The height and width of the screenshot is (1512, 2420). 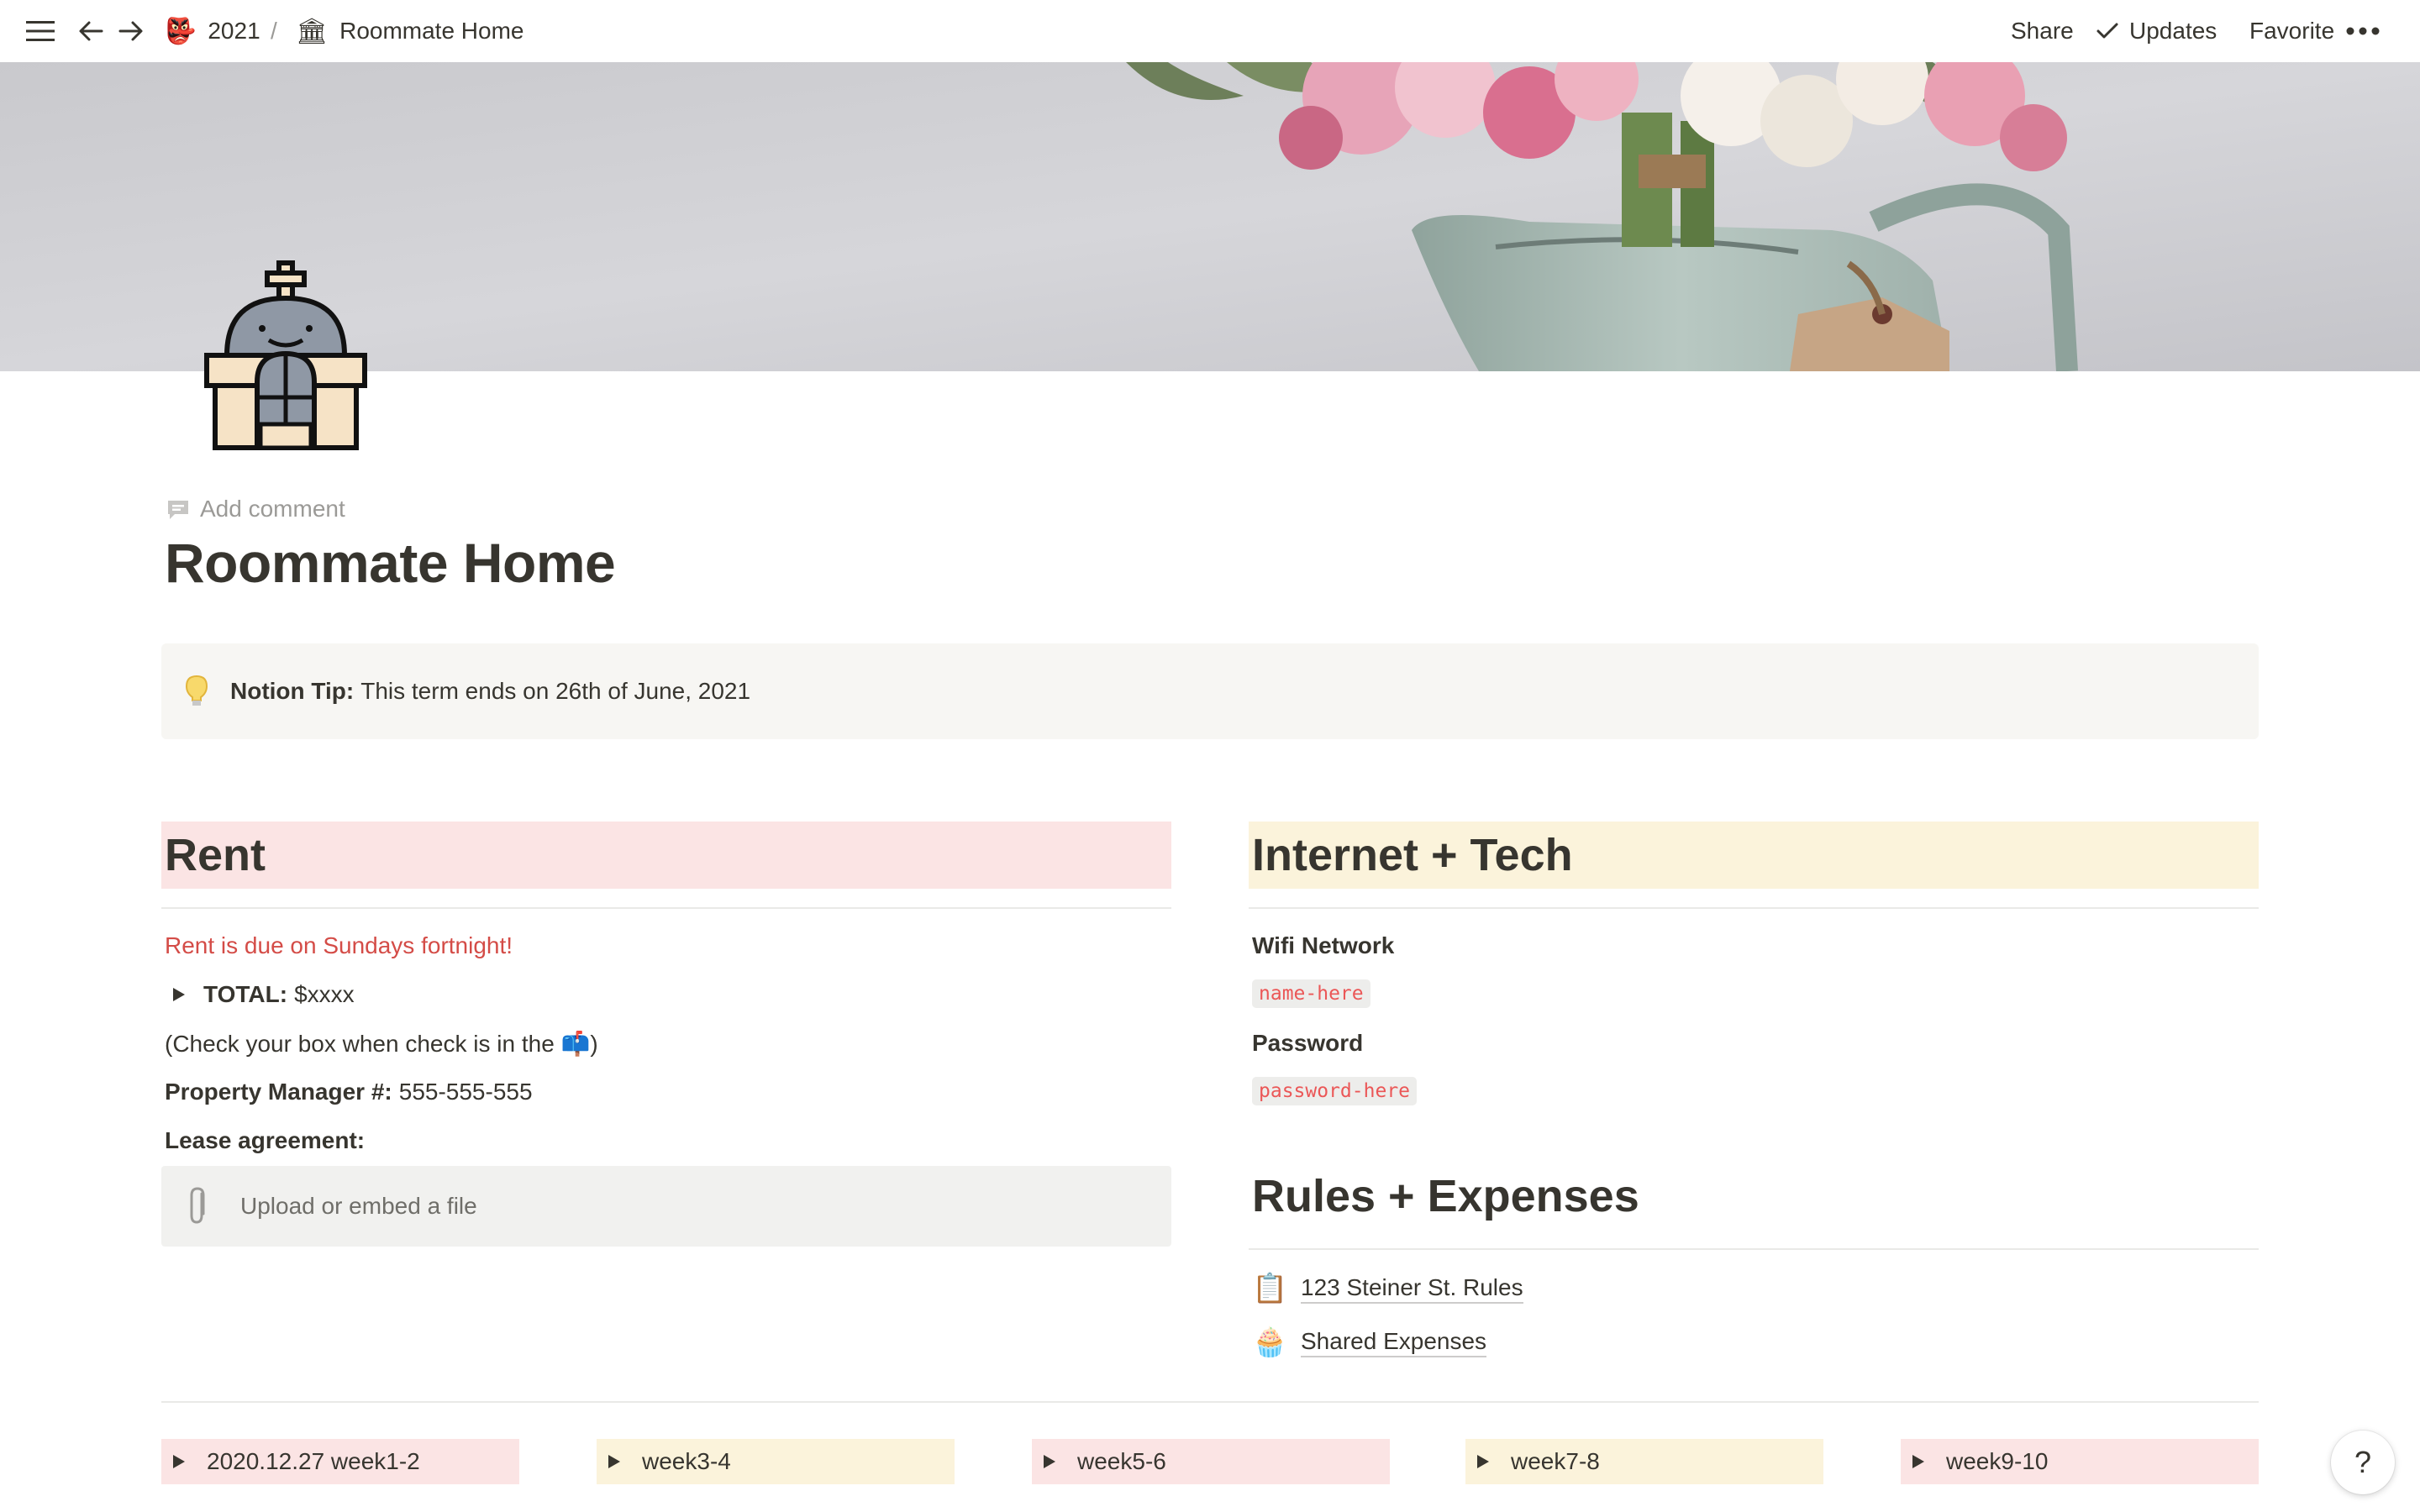 What do you see at coordinates (1270, 1289) in the screenshot?
I see `clipboard-icon: 📋` at bounding box center [1270, 1289].